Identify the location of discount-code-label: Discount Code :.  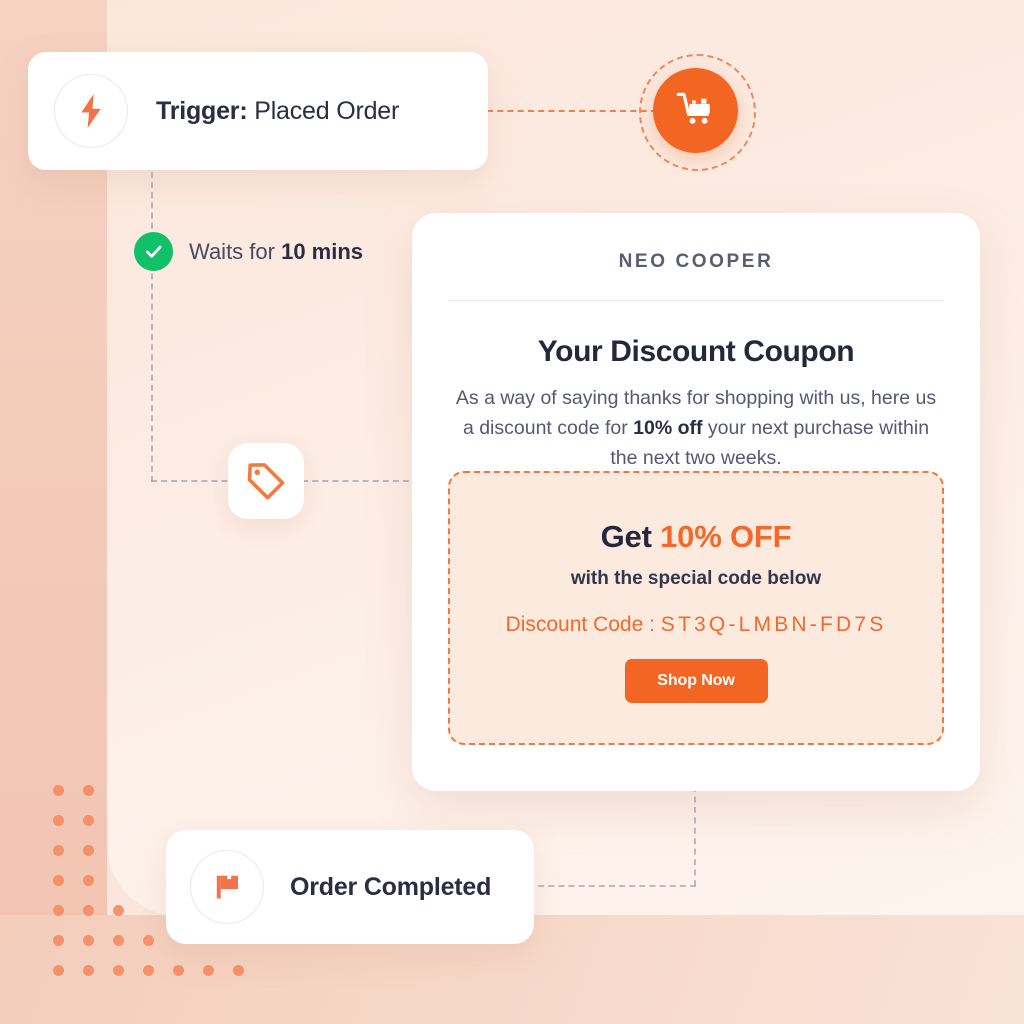
(583, 624).